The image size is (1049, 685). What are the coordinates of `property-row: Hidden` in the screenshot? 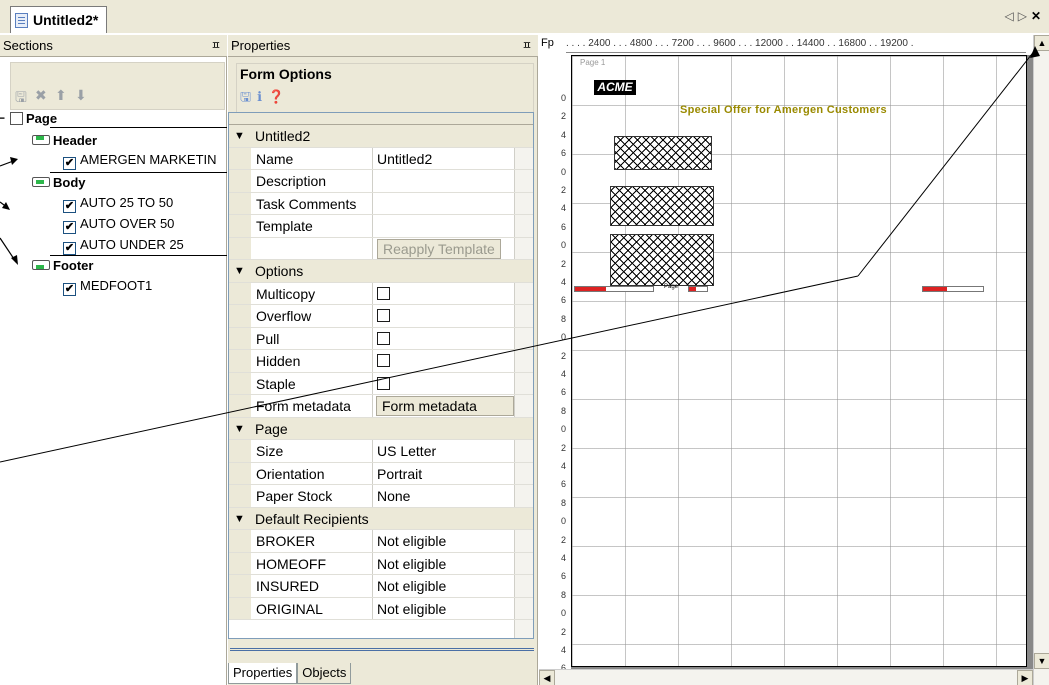 It's located at (381, 361).